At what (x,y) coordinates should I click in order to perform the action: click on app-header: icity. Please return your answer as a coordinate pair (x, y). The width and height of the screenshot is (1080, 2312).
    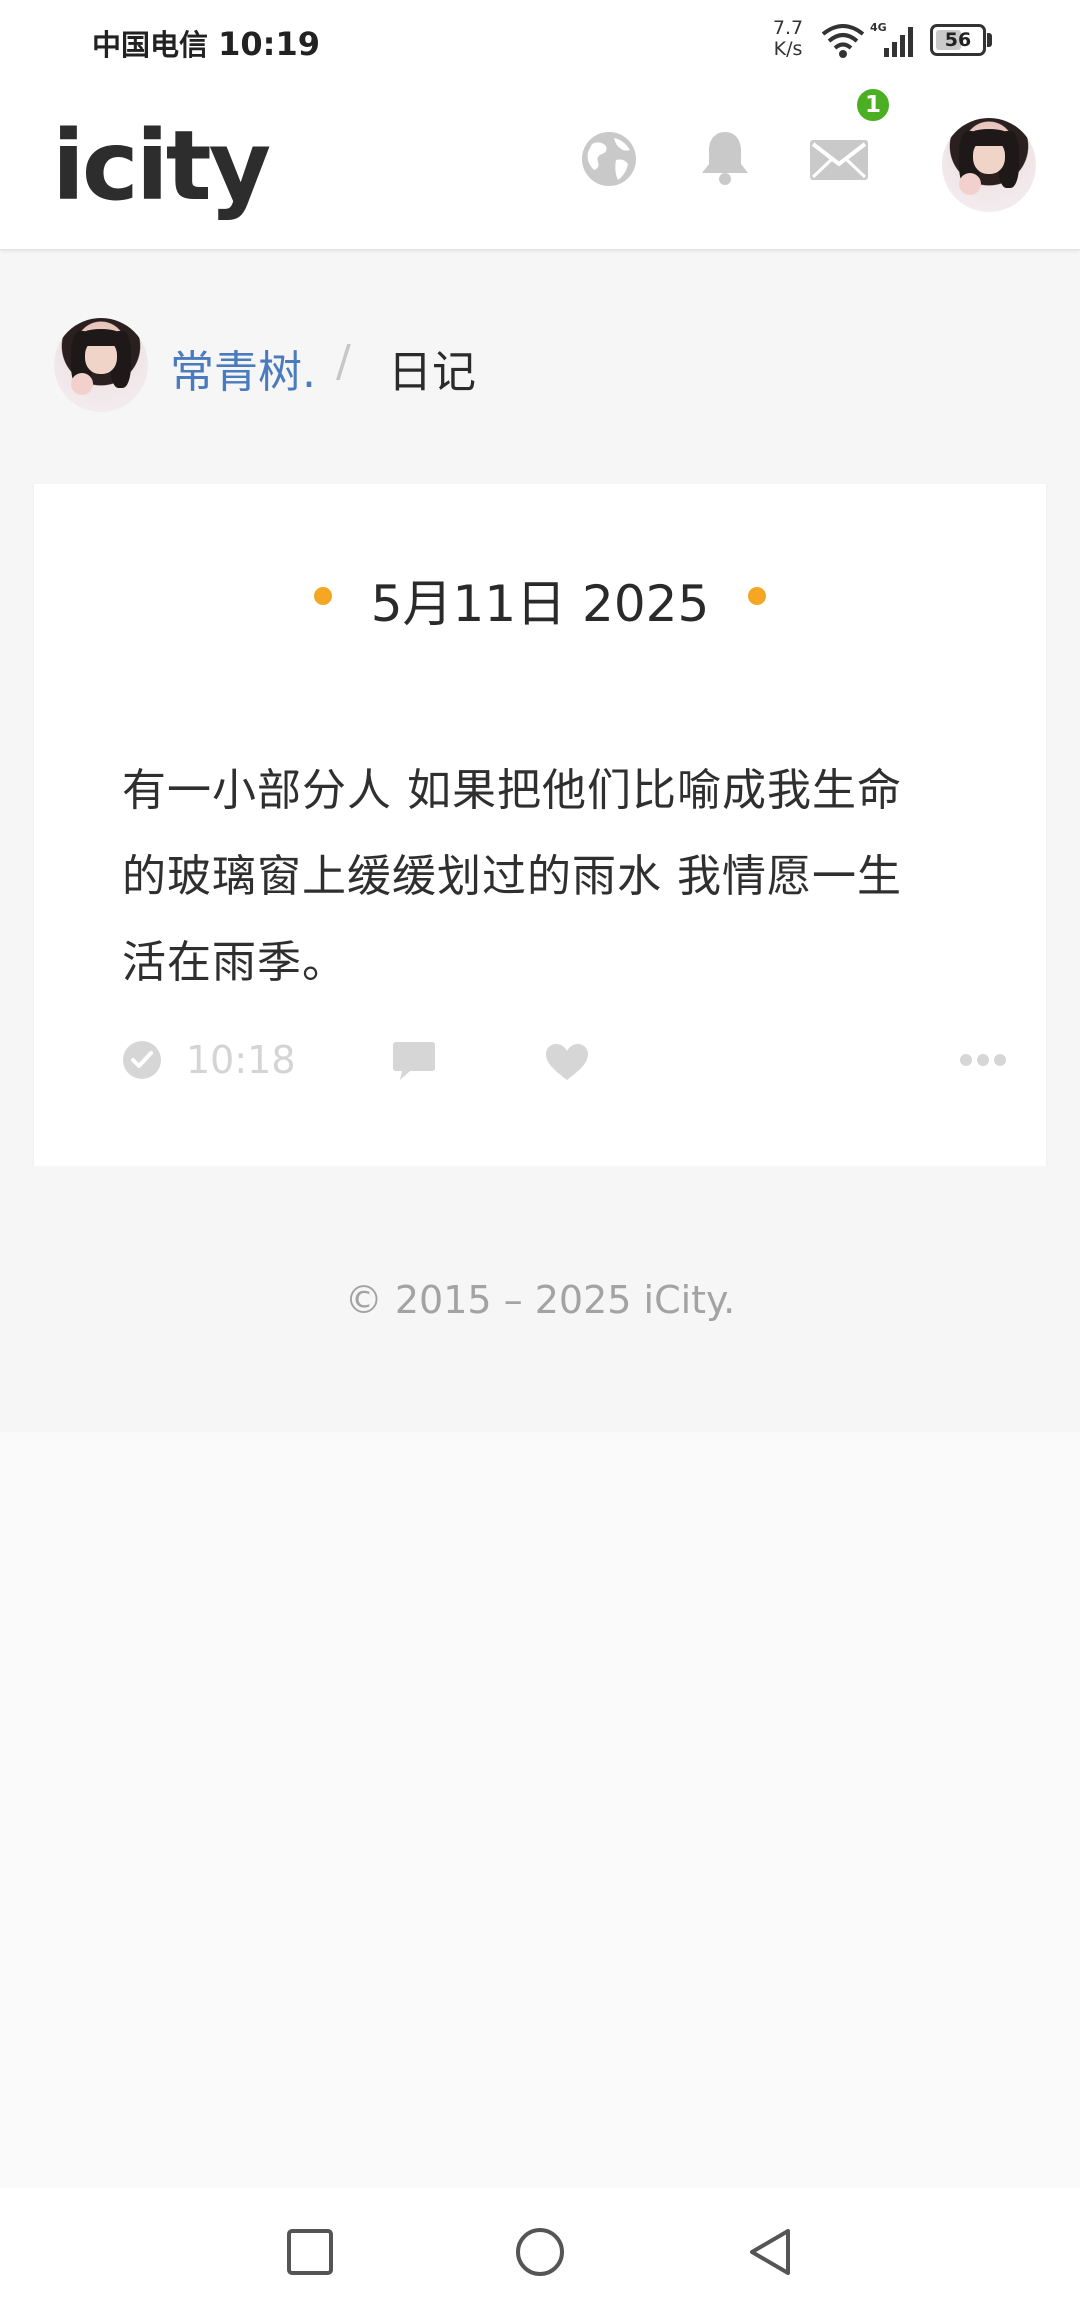
    Looking at the image, I should click on (540, 166).